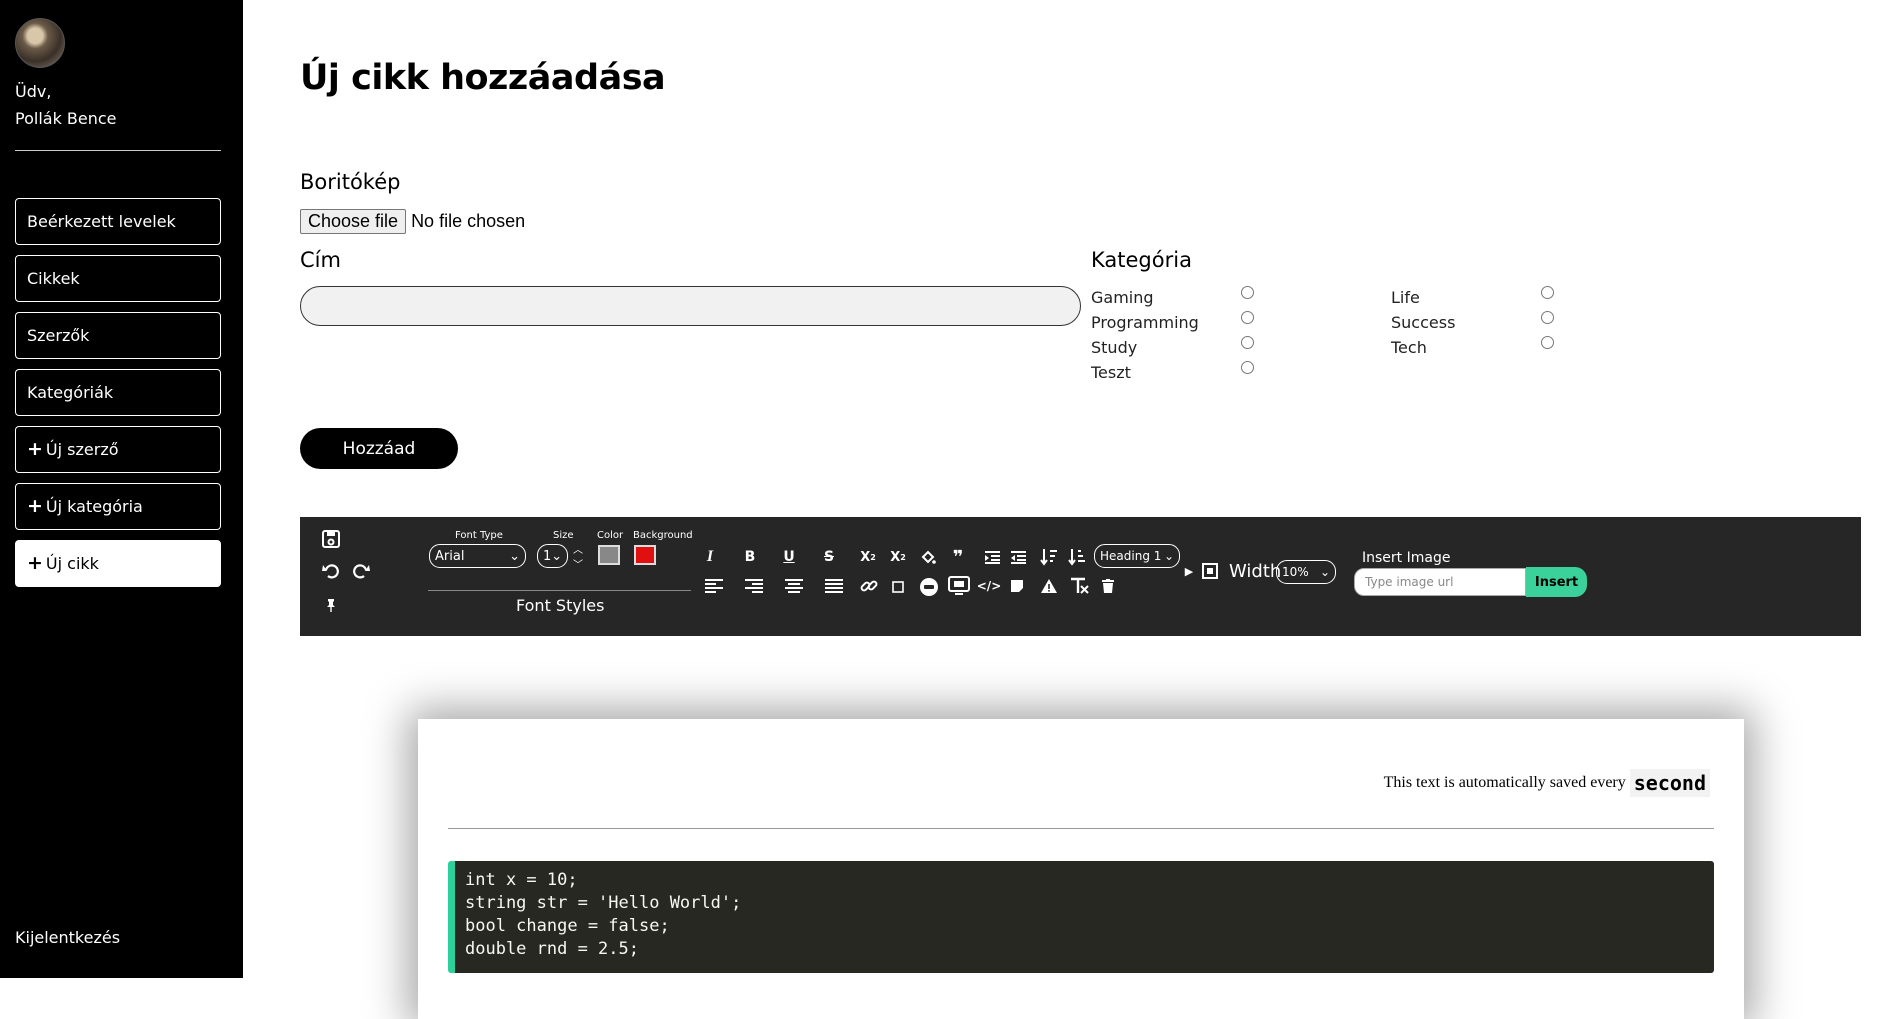 The height and width of the screenshot is (1019, 1900). I want to click on font-type-select: Arial ⌄, so click(477, 556).